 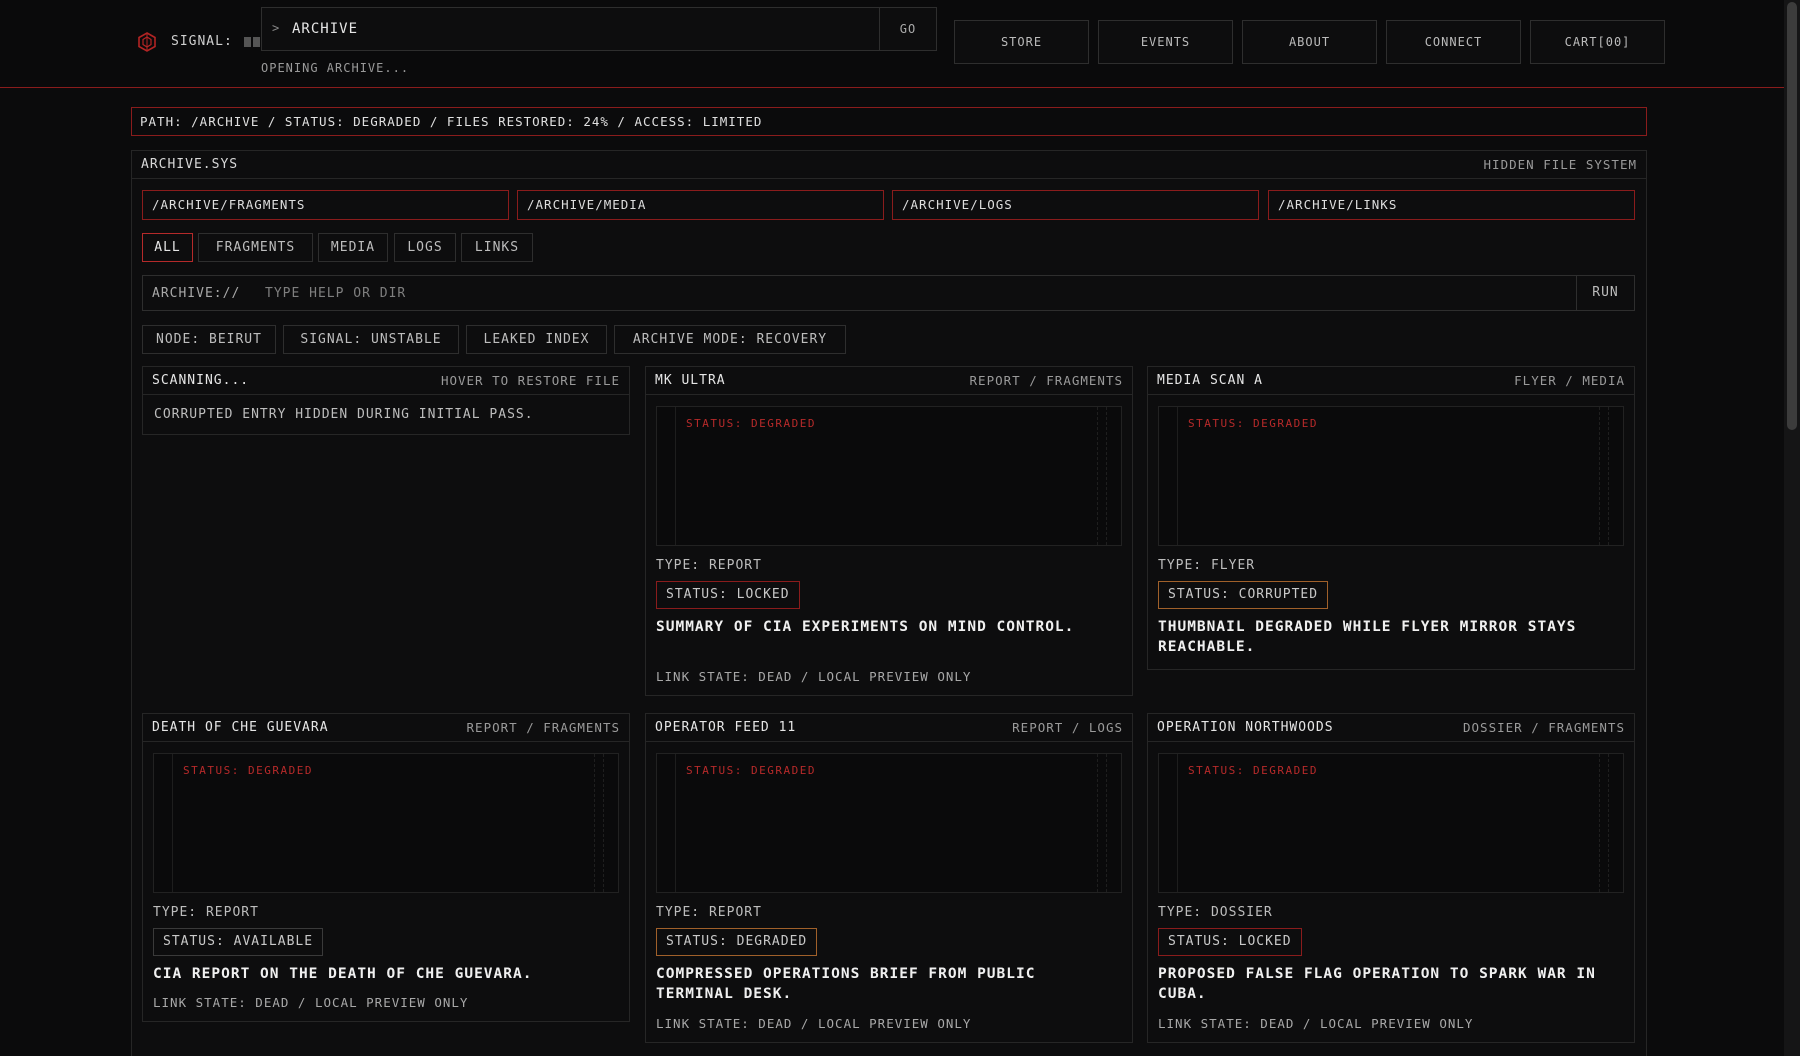 What do you see at coordinates (1605, 293) in the screenshot?
I see `run-button: RUN` at bounding box center [1605, 293].